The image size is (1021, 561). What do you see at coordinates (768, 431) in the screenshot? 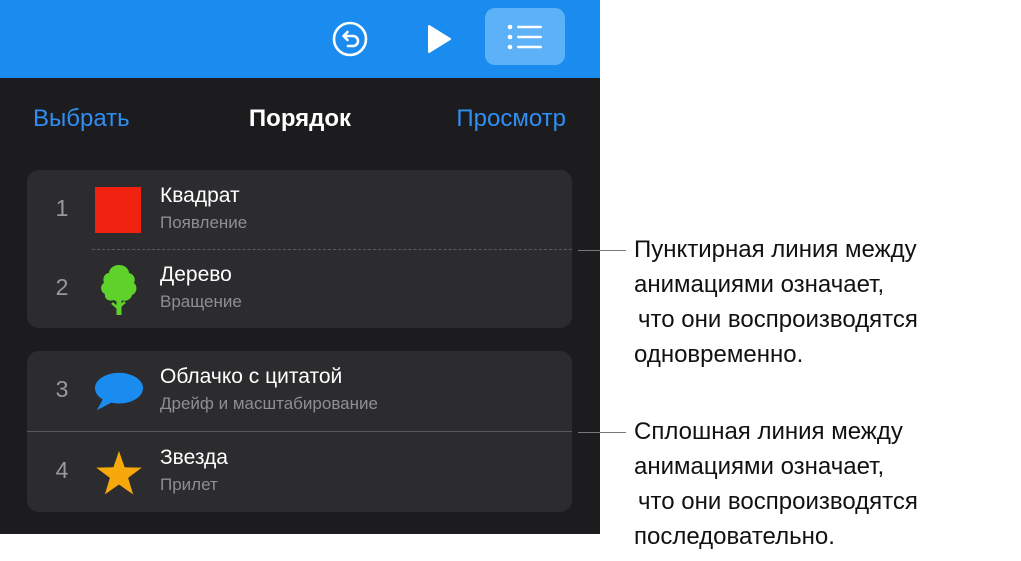
I see `callout-line: Сплошная линия между` at bounding box center [768, 431].